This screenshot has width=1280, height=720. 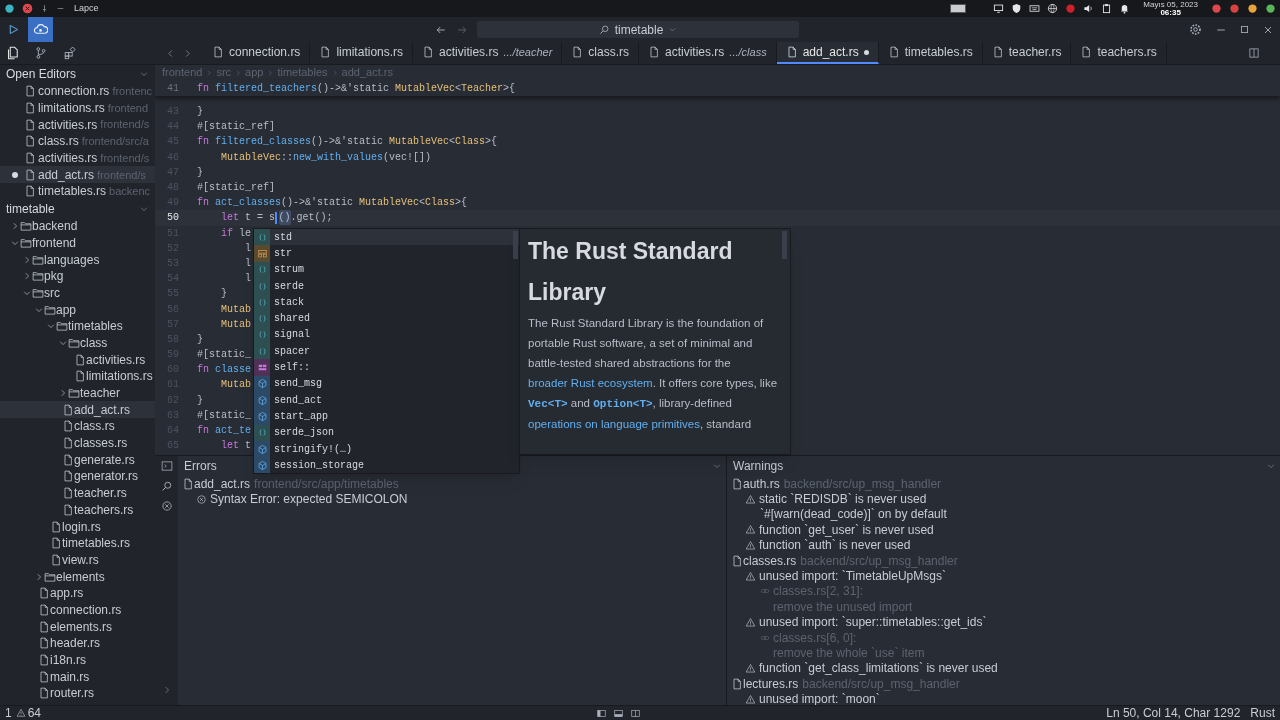 What do you see at coordinates (386, 383) in the screenshot?
I see `completion-item: send_msg` at bounding box center [386, 383].